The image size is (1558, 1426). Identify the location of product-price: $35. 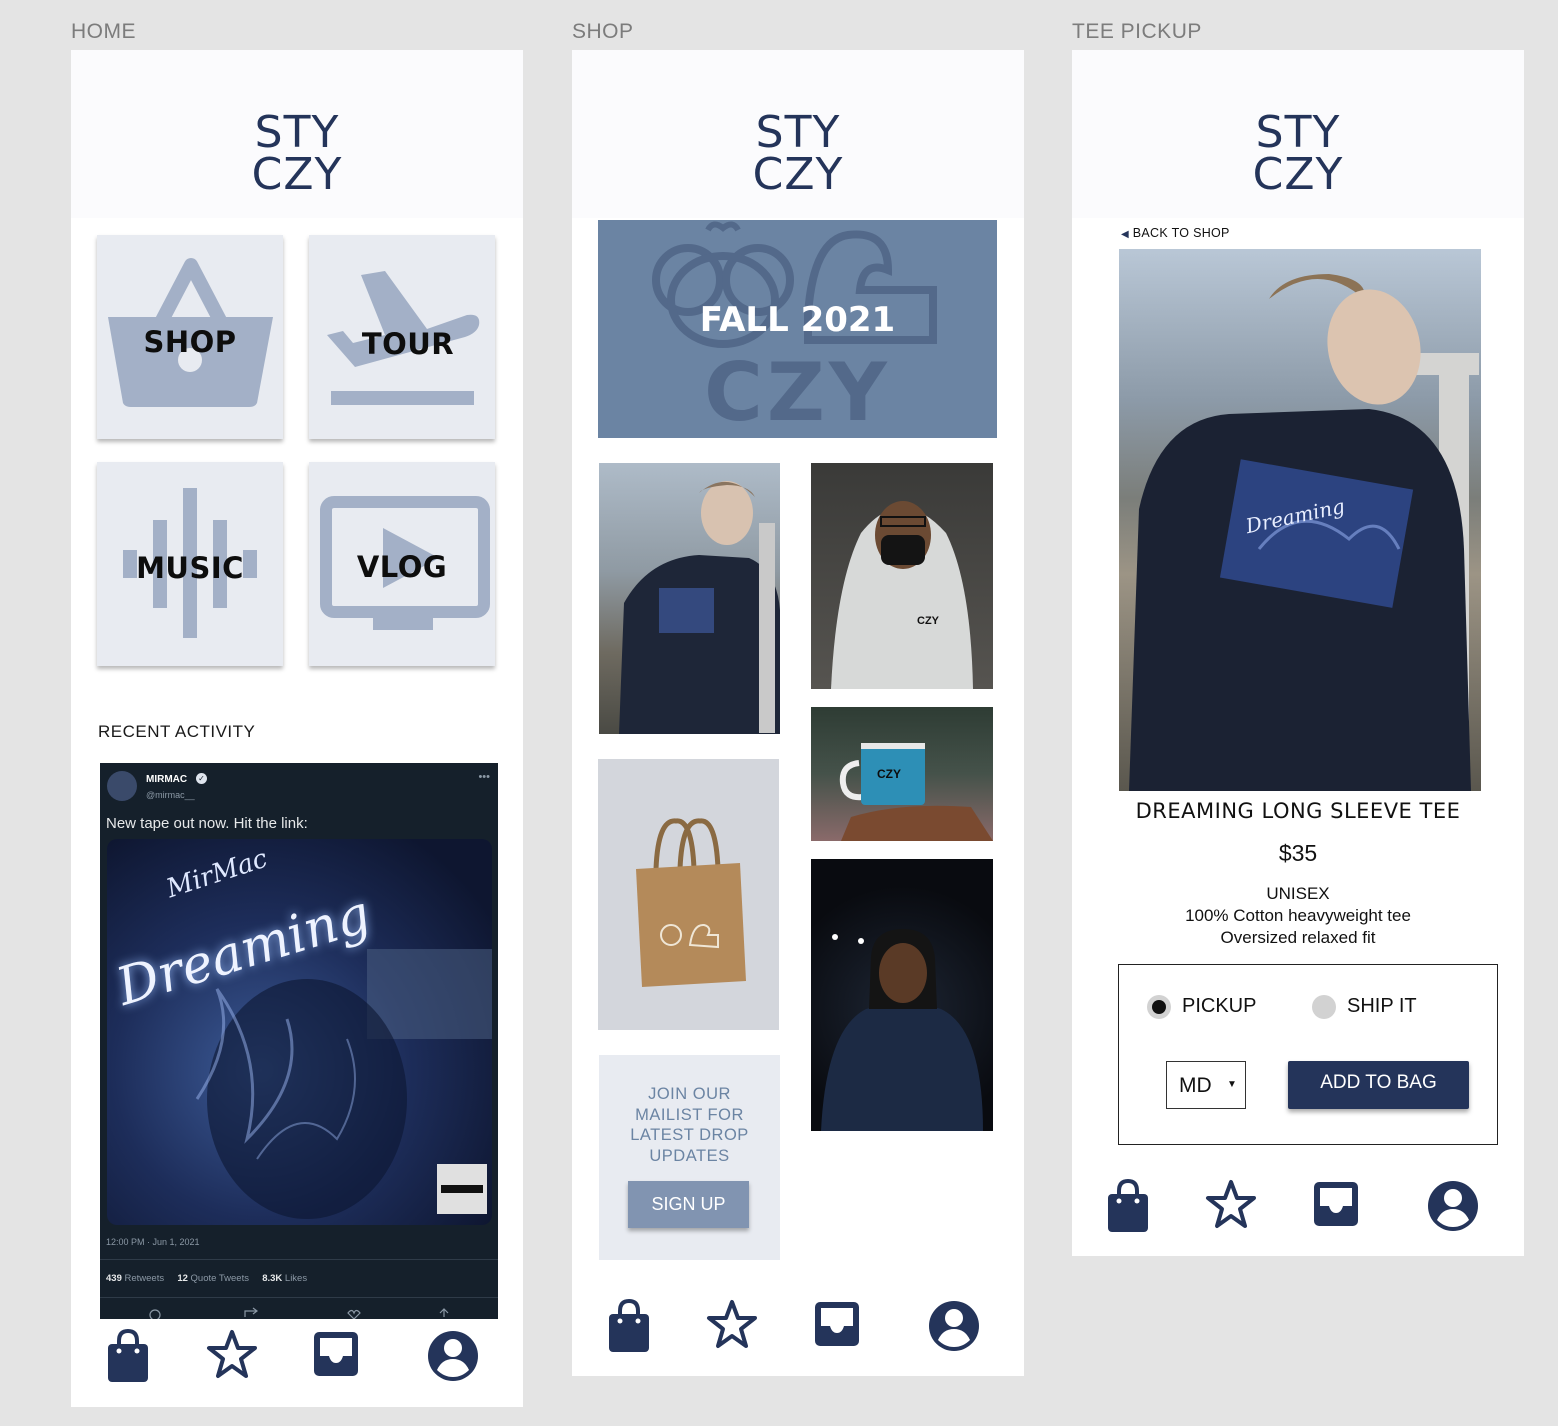
(1298, 853).